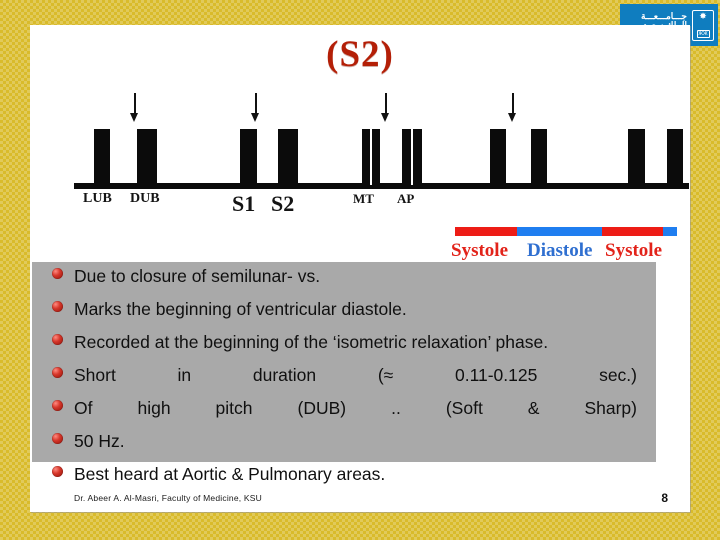 The height and width of the screenshot is (540, 720). I want to click on list-item: 50 Hz., so click(372, 448).